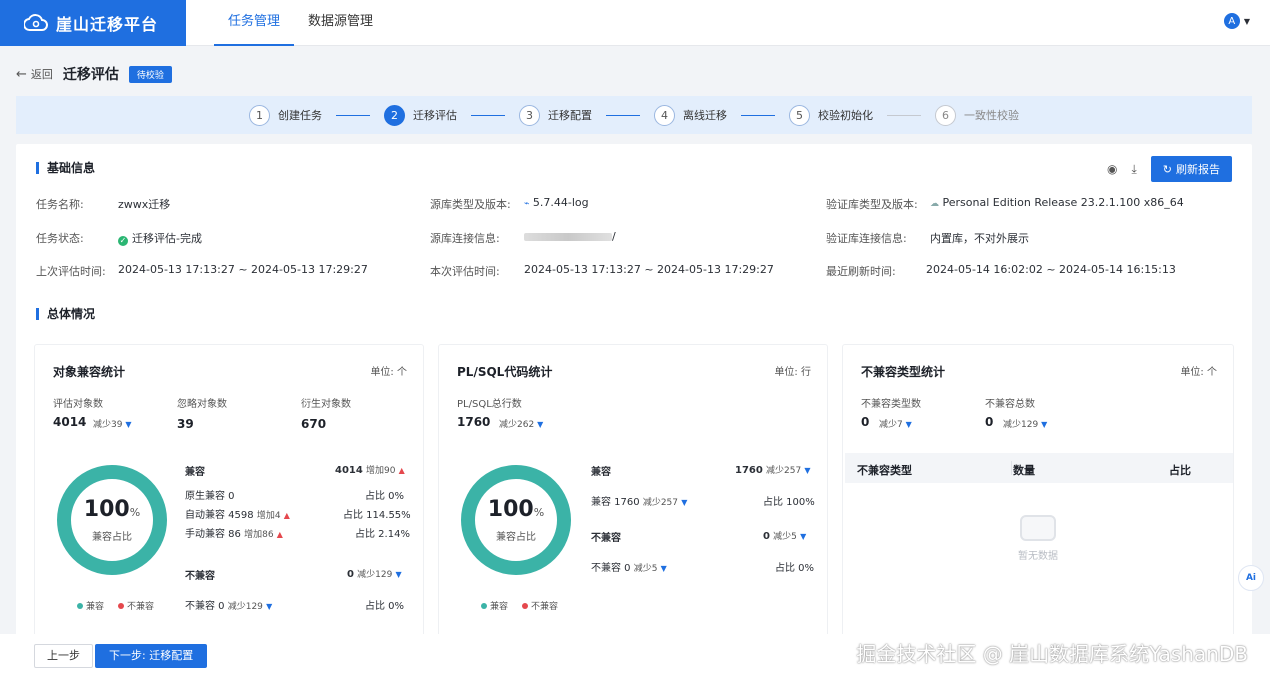  I want to click on ai-assistant-button: Ai, so click(1251, 578).